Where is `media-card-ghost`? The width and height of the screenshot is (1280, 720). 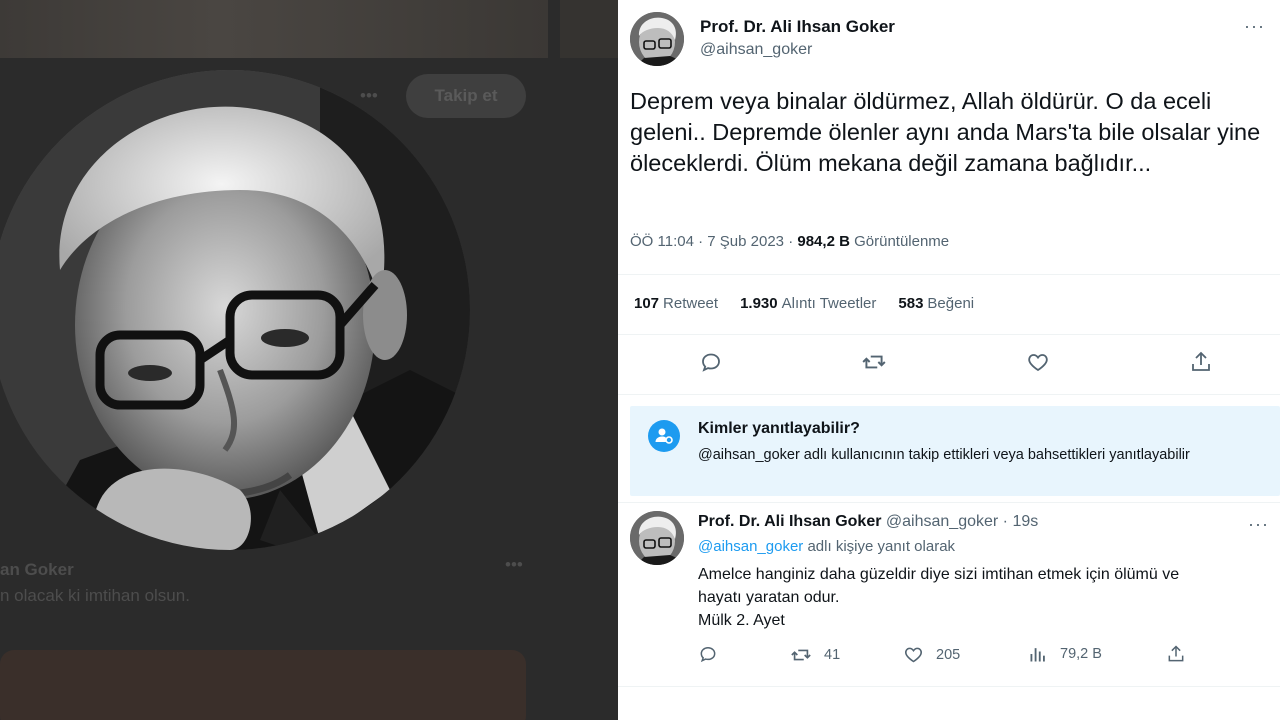
media-card-ghost is located at coordinates (263, 685).